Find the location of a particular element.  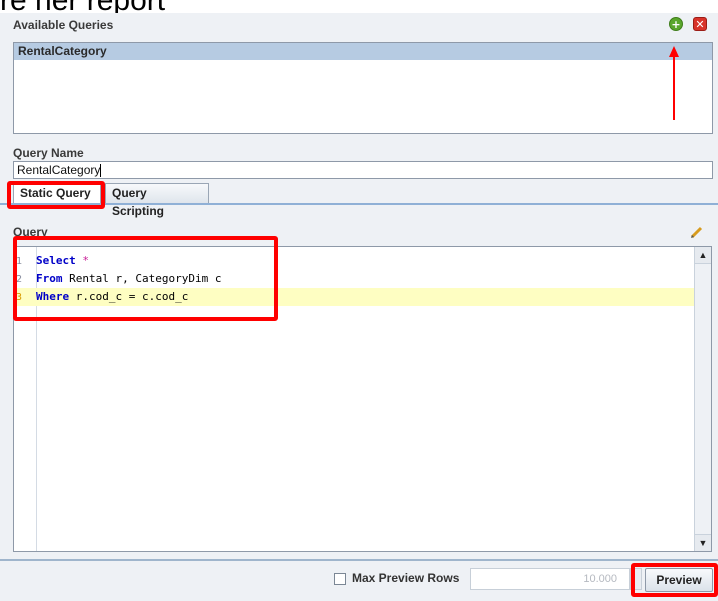

text-caret is located at coordinates (101, 171).